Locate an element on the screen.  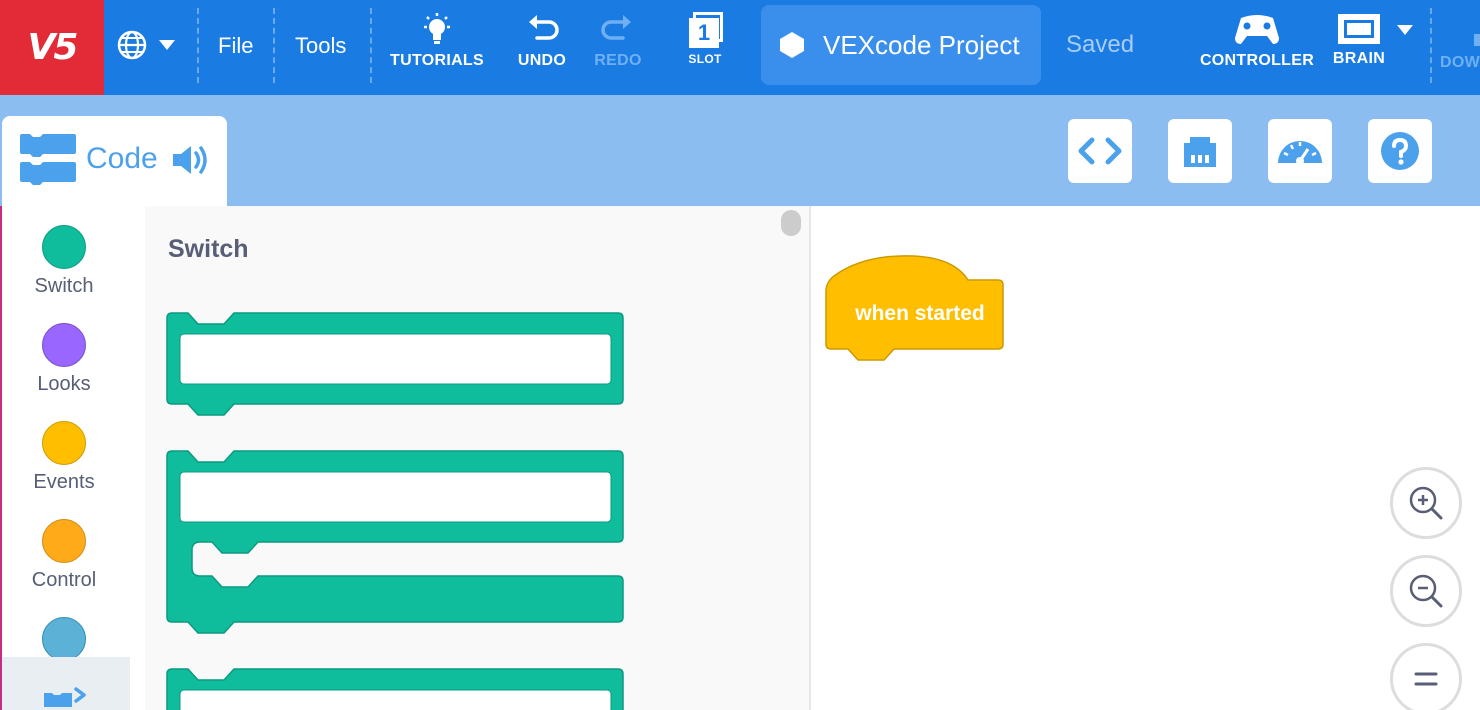
category-switch: Switch is located at coordinates (64, 261).